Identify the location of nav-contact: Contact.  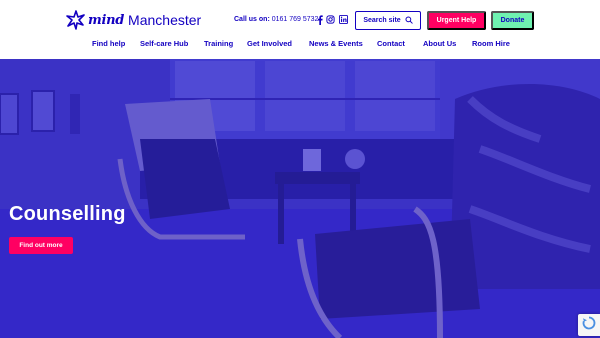
(391, 43).